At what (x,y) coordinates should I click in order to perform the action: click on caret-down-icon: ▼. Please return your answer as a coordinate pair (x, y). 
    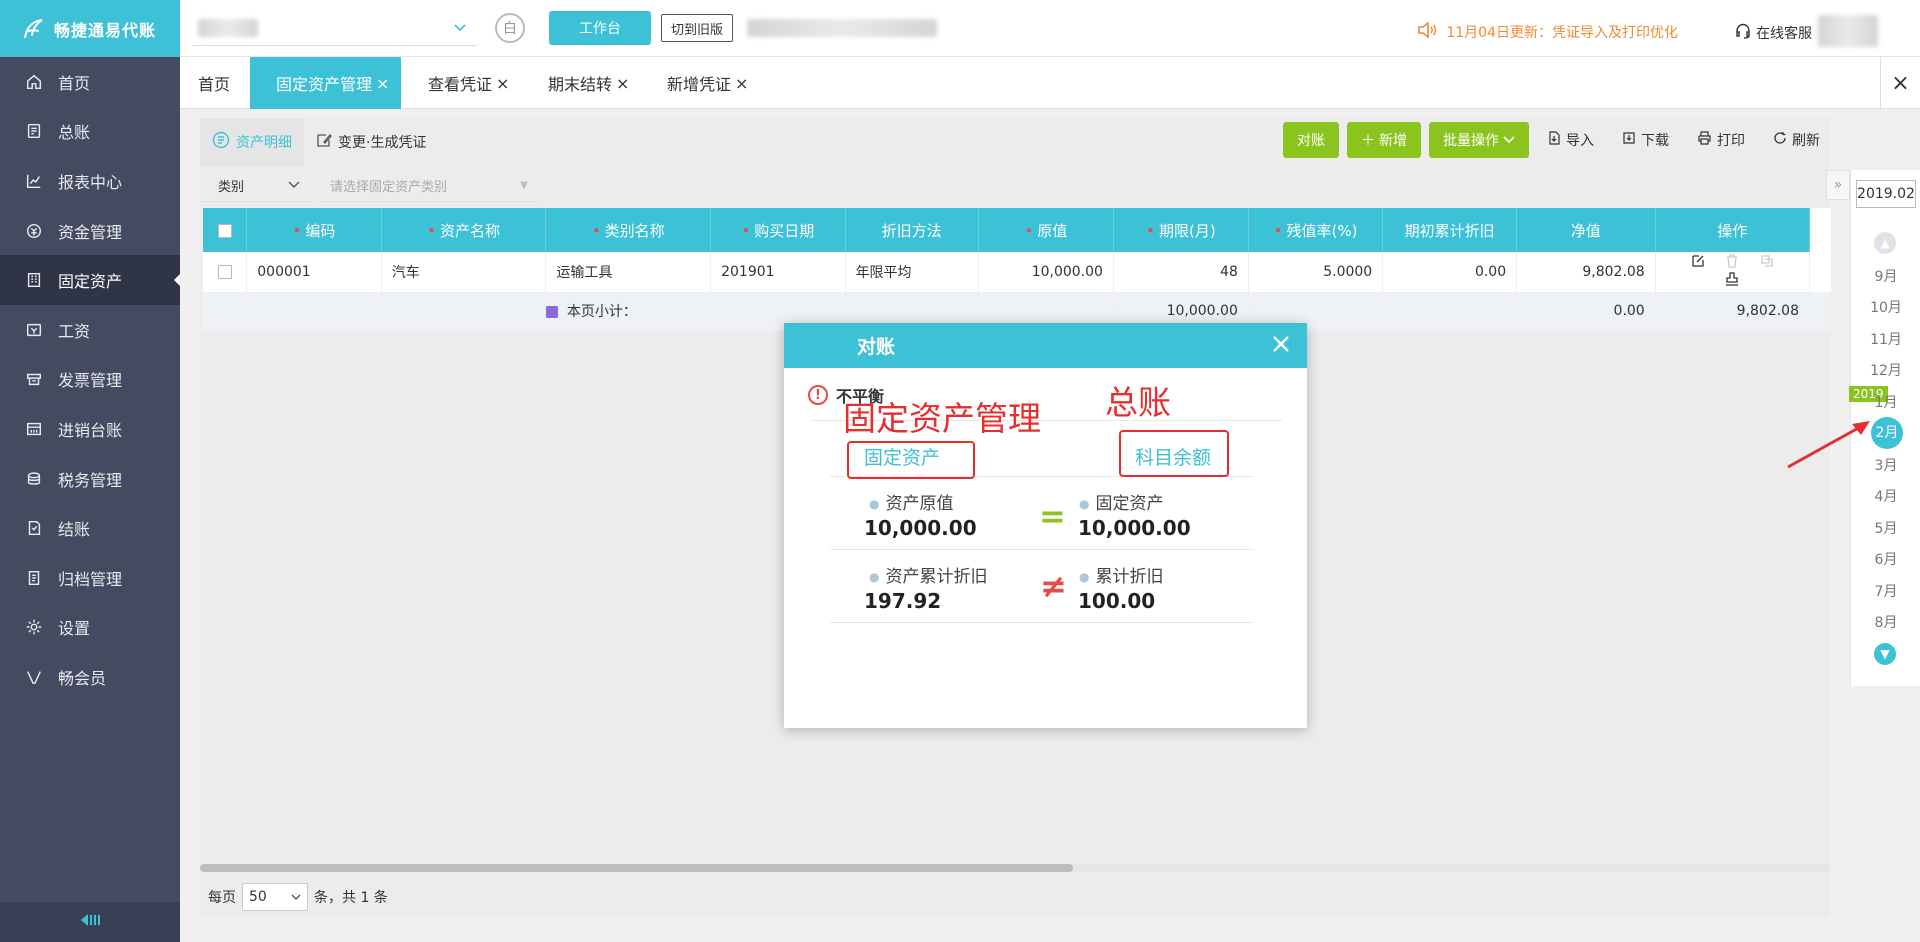
    Looking at the image, I should click on (524, 185).